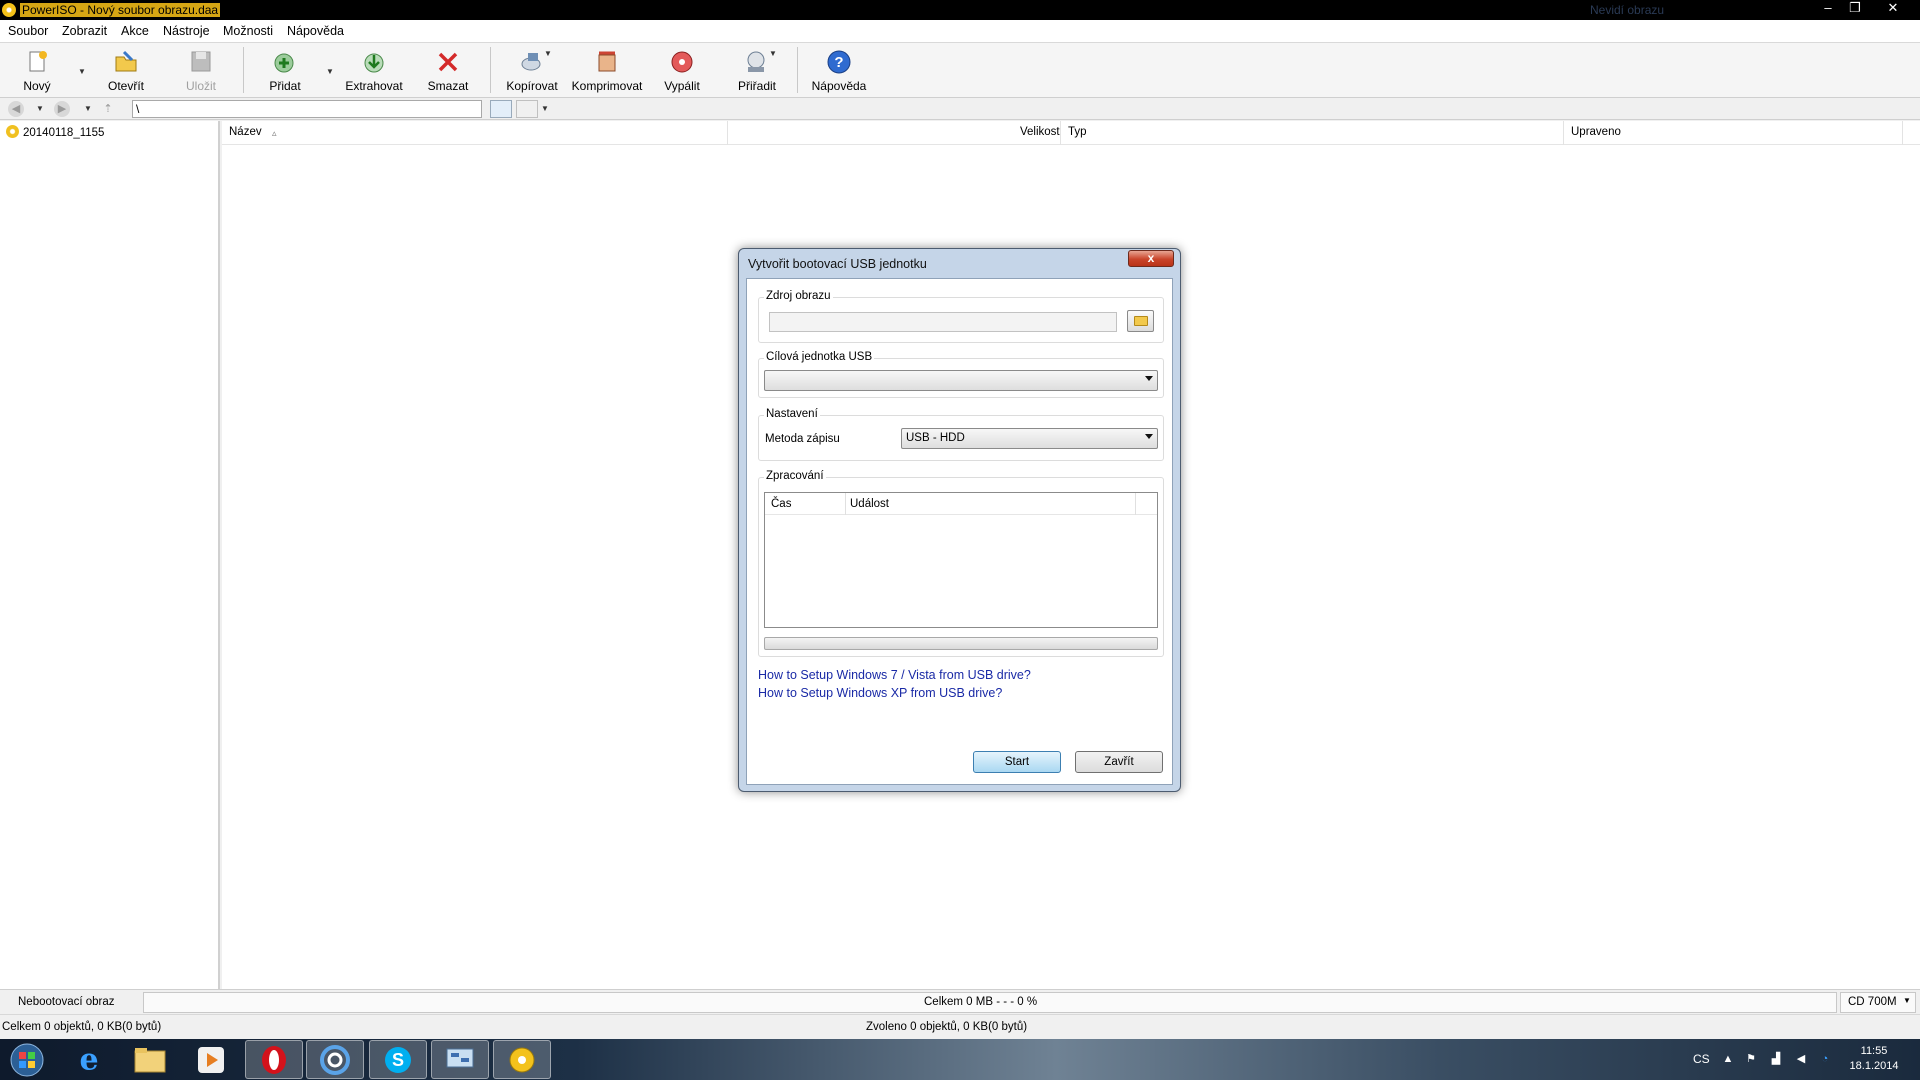 This screenshot has height=1080, width=1920. What do you see at coordinates (1728, 1059) in the screenshot?
I see `tray-expand-icon: ▲` at bounding box center [1728, 1059].